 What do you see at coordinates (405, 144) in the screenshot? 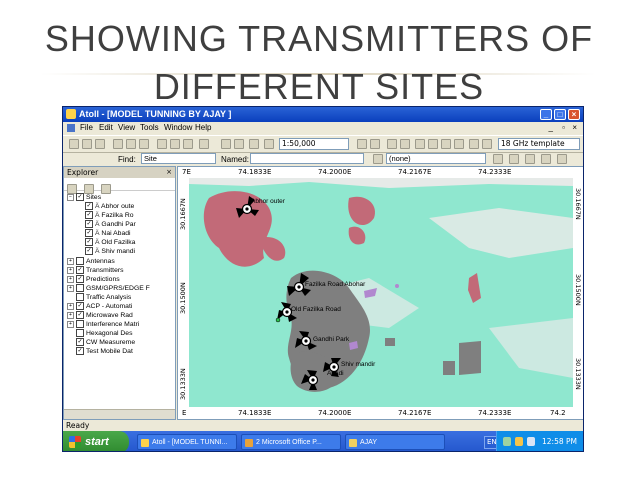
I see `zoom-out-icon` at bounding box center [405, 144].